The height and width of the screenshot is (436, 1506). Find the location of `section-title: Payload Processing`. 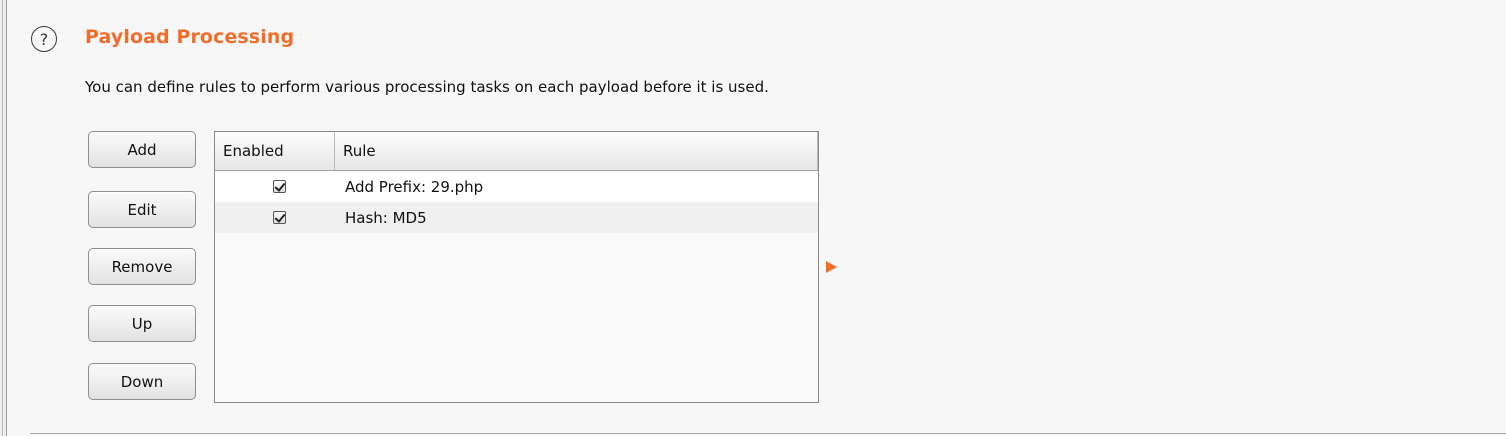

section-title: Payload Processing is located at coordinates (190, 37).